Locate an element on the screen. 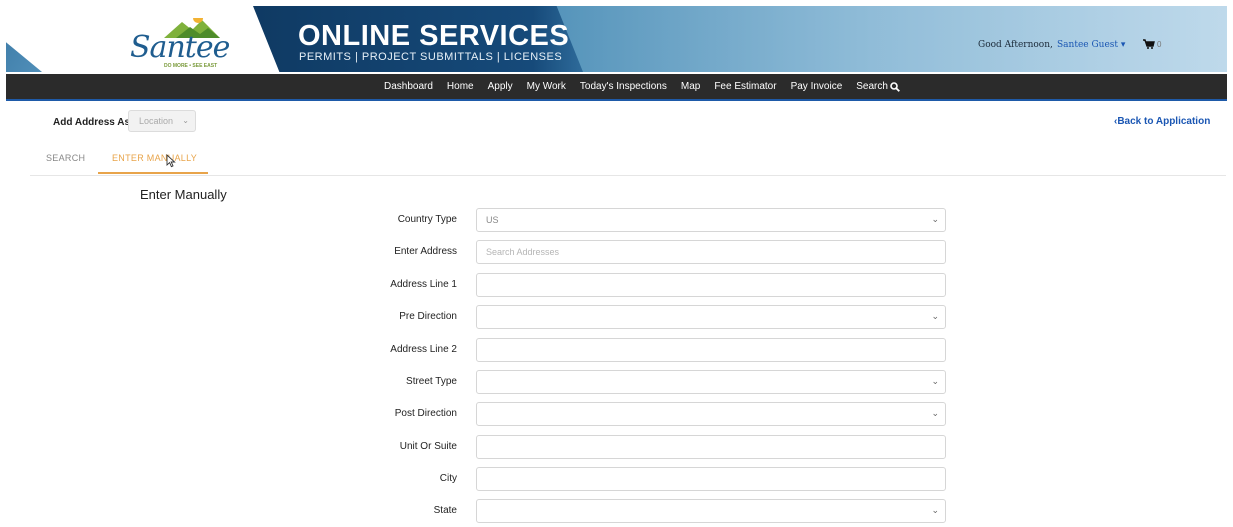 This screenshot has height=527, width=1233. add-address-select: Location ⌄ is located at coordinates (162, 121).